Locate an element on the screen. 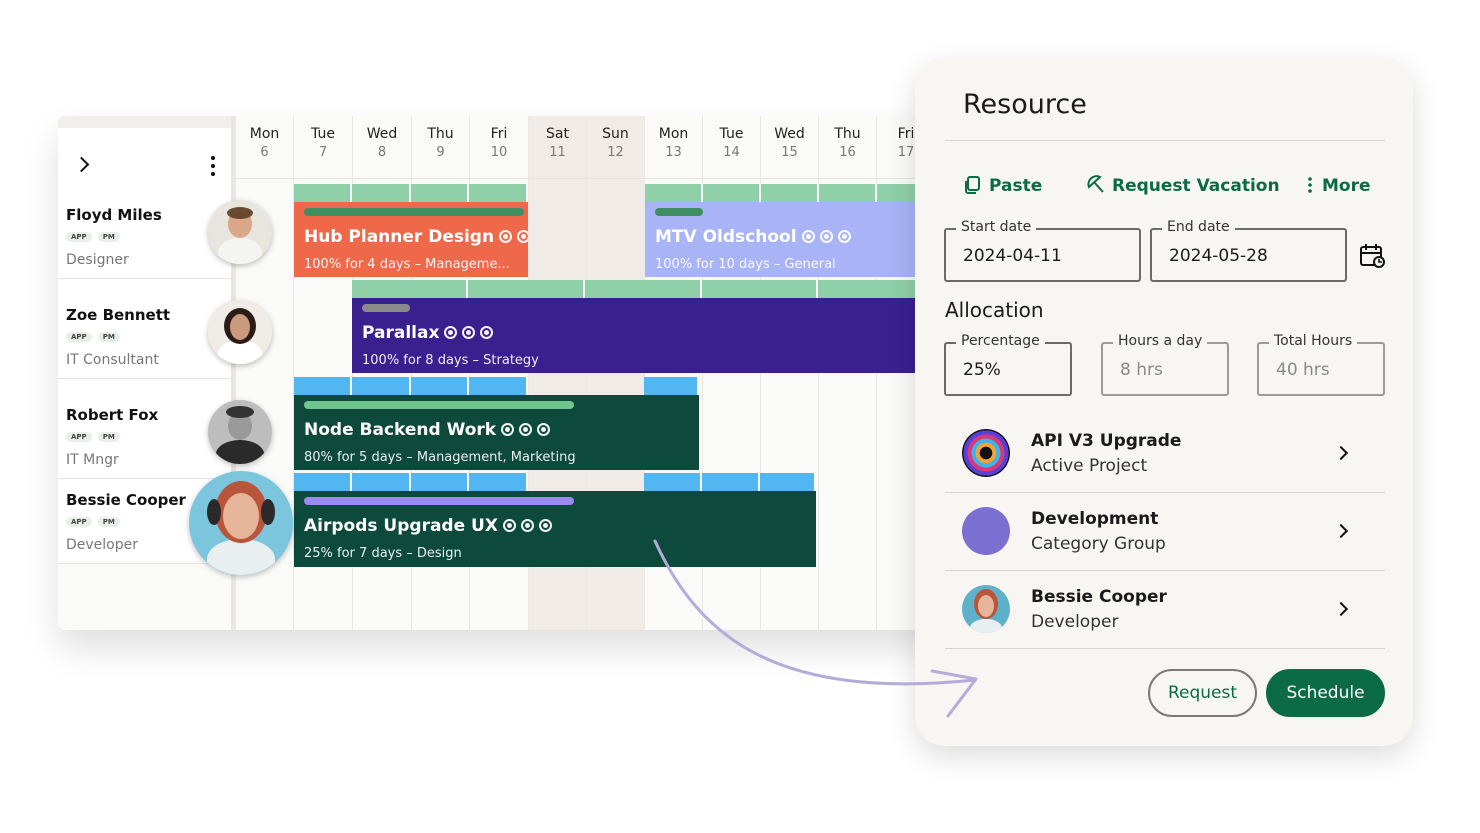 The image size is (1480, 833). day-number: 13 is located at coordinates (673, 152).